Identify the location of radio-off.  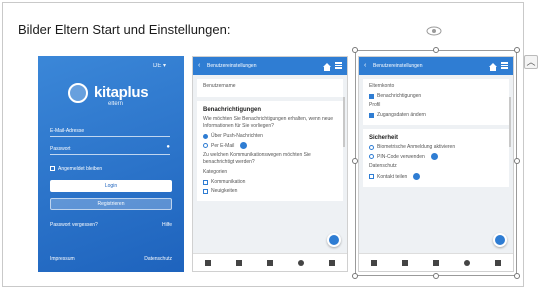
(205, 145).